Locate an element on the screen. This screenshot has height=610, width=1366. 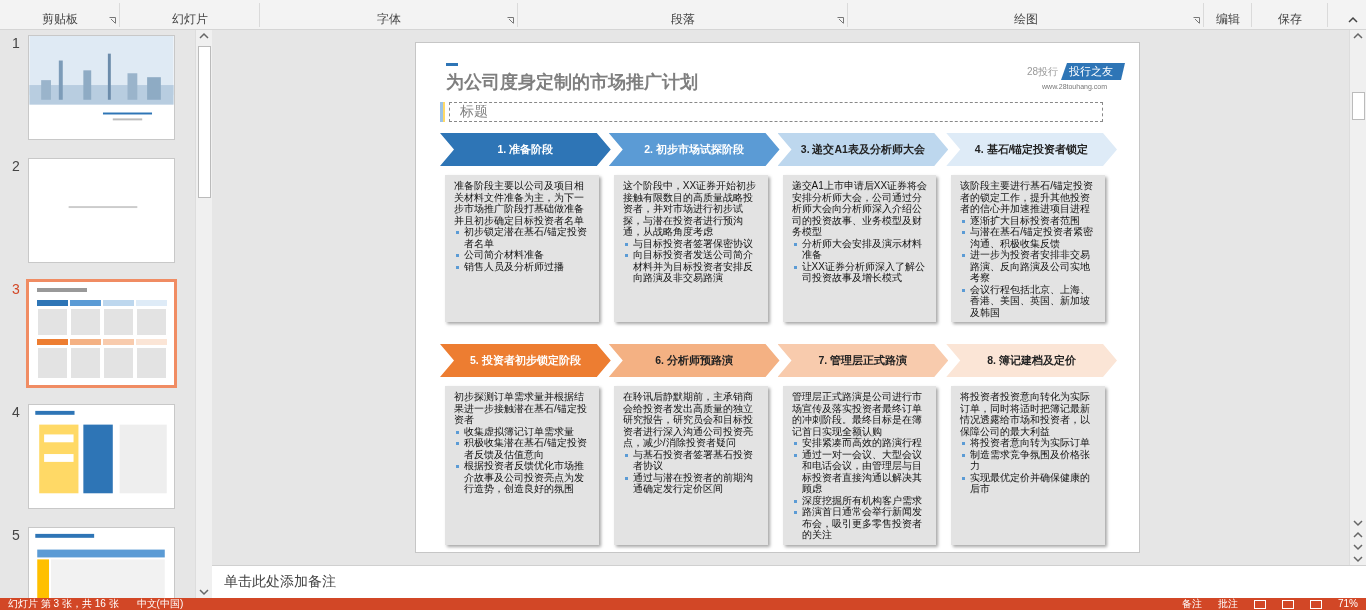
slide-scrollbar is located at coordinates (1357, 297).